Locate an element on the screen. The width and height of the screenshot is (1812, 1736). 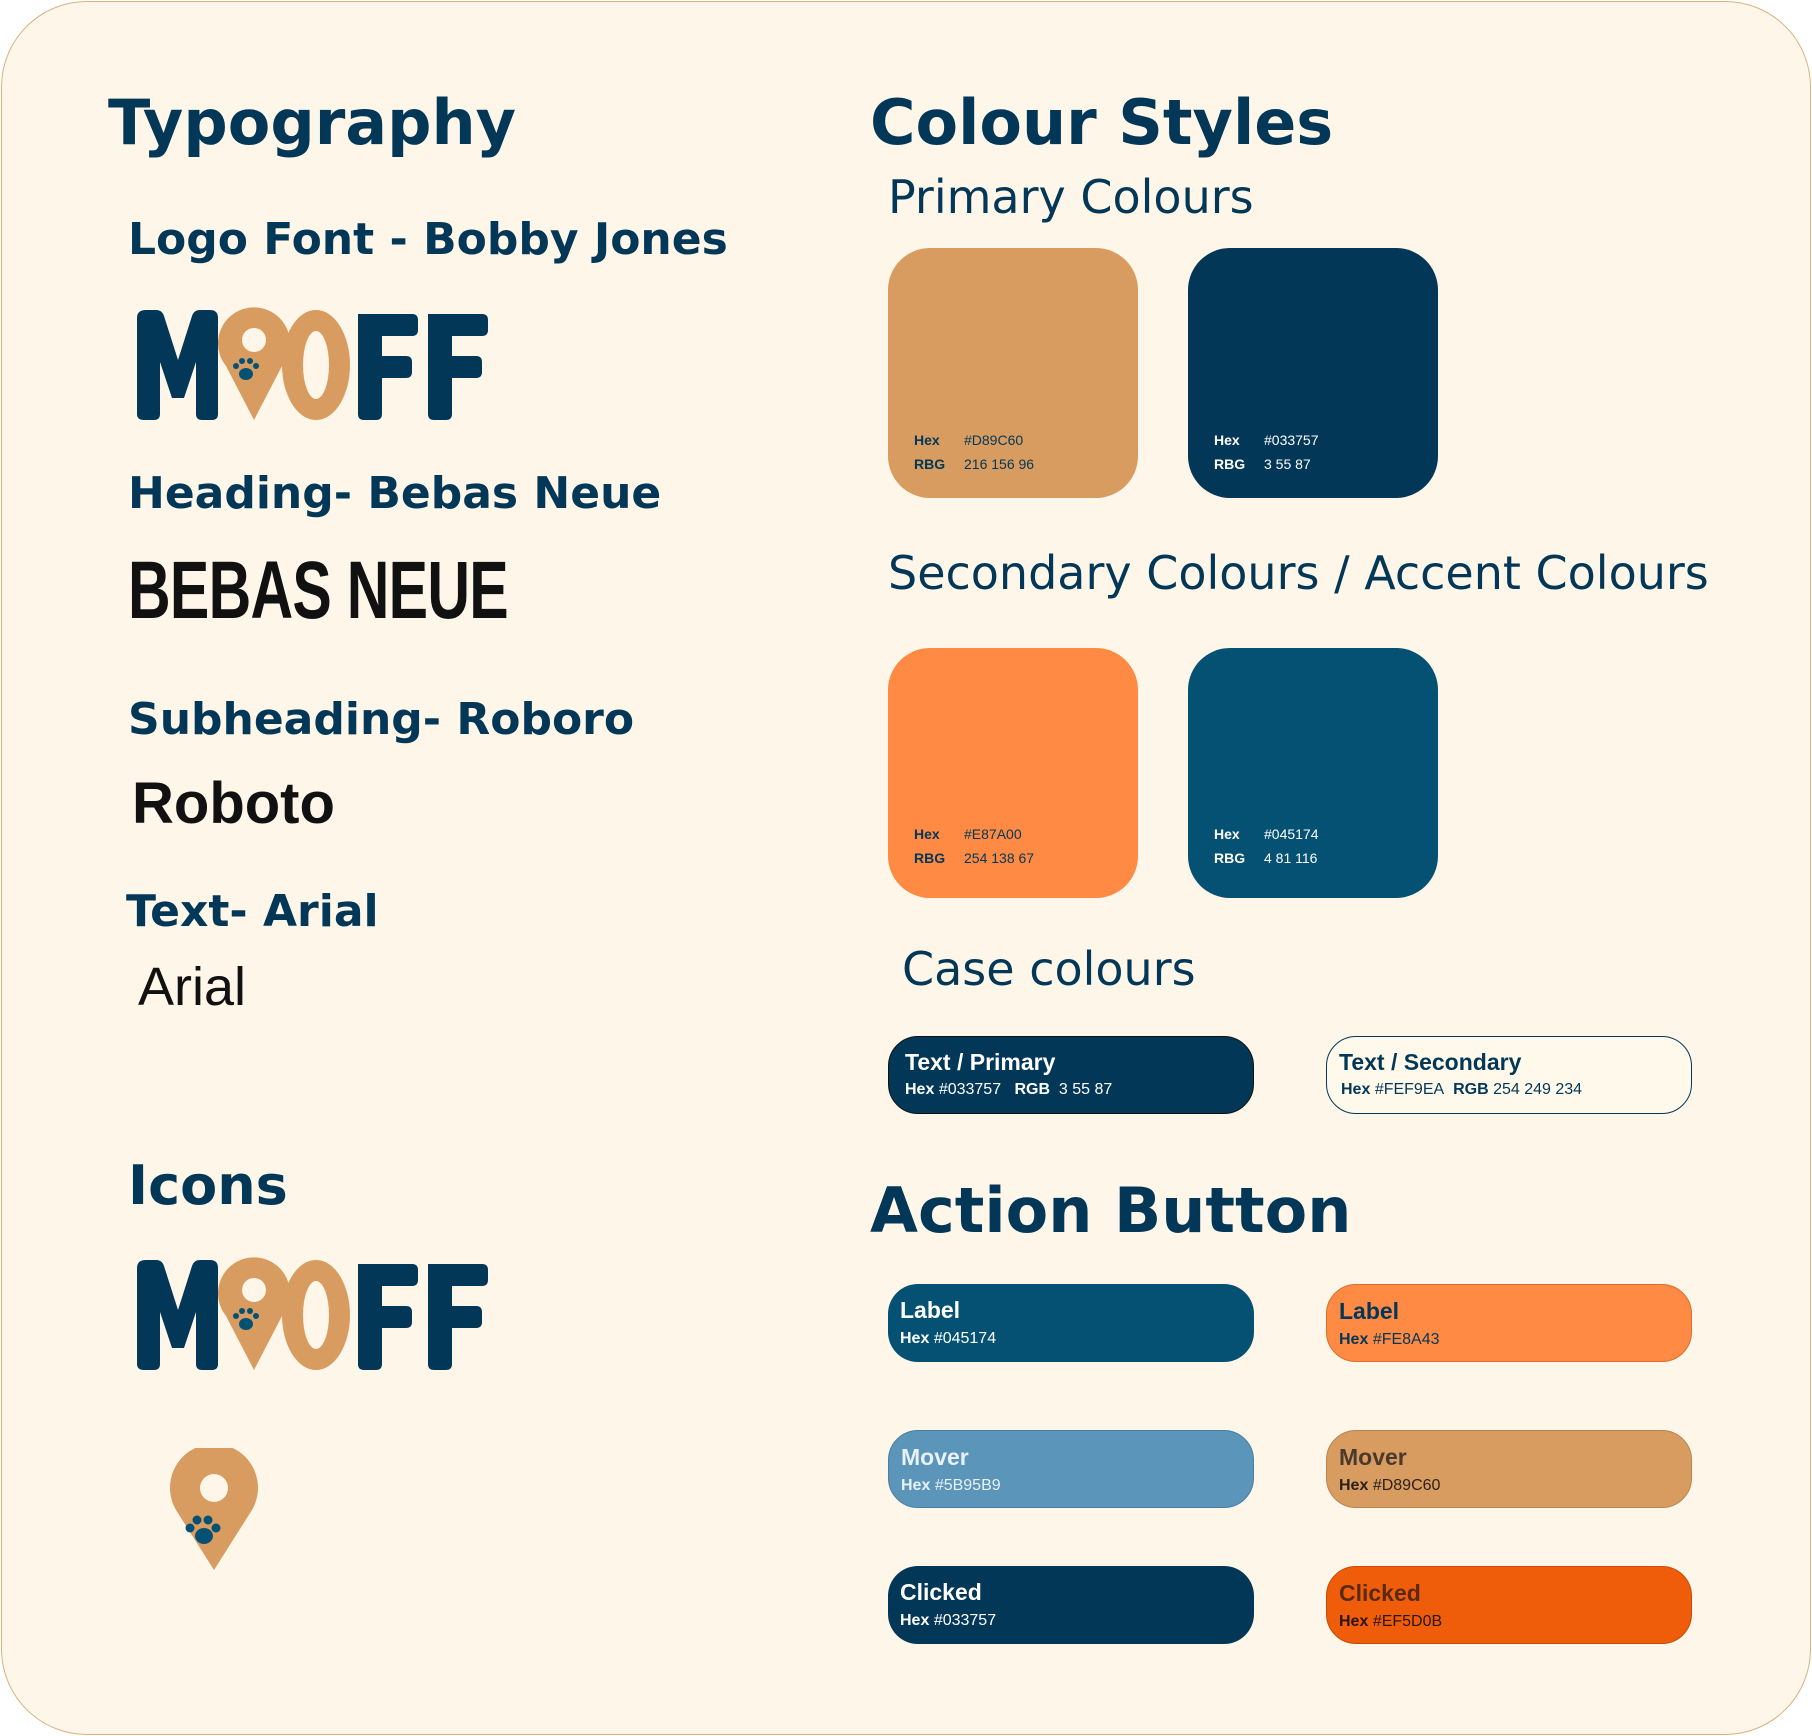
case-text-primary: Text / Primary Hex #033757 RGB 3 55 87 is located at coordinates (1071, 1075).